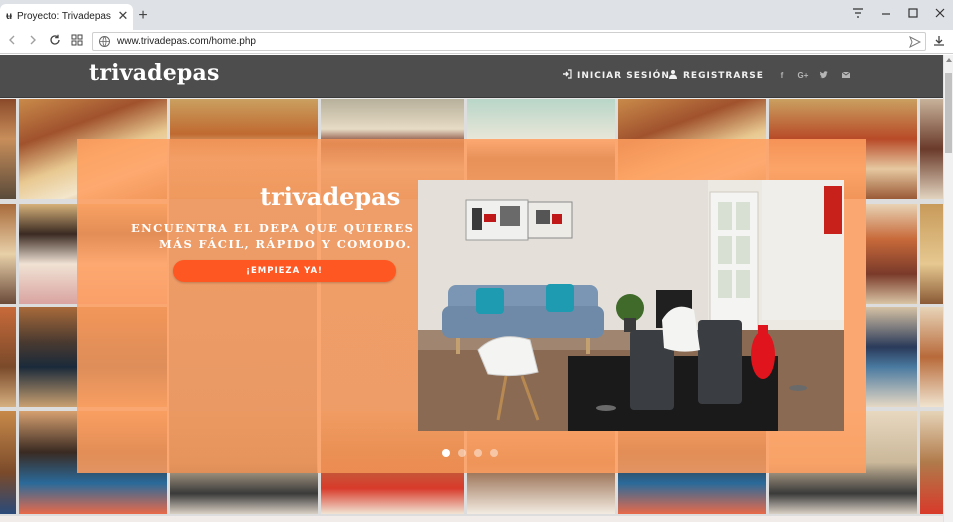 This screenshot has width=953, height=522. Describe the element at coordinates (285, 244) in the screenshot. I see `hero-tagline-line2: MÁS FÁCIL, RÁPIDO Y COMODO.` at that location.